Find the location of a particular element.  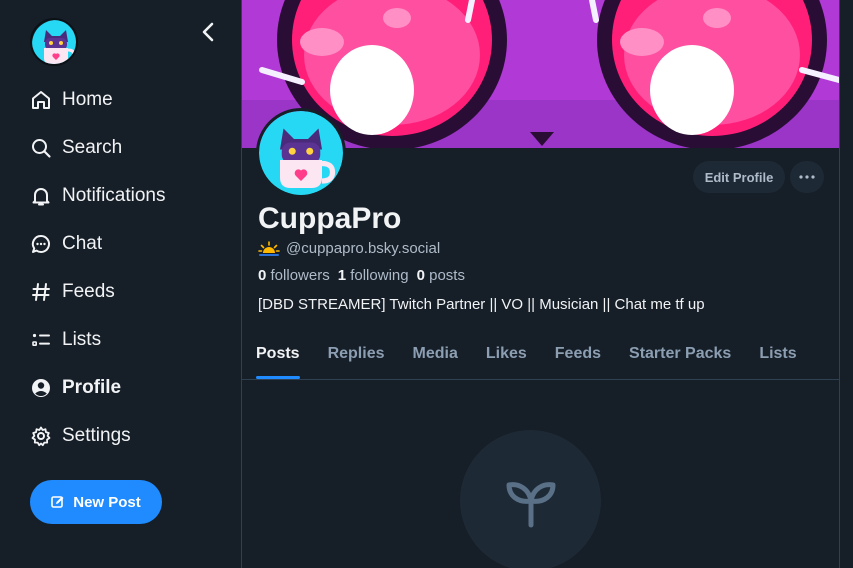

empty-state-illustration is located at coordinates (530, 499).